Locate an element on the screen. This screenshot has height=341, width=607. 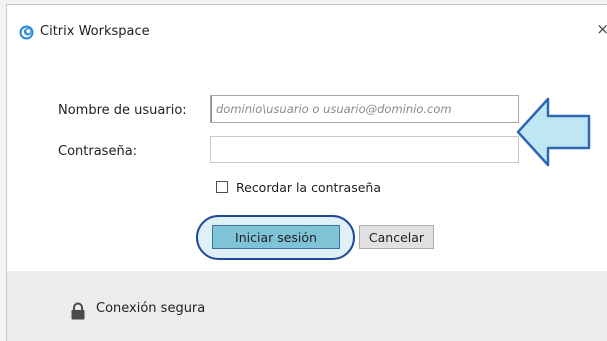
left-arrow-icon is located at coordinates (553, 132).